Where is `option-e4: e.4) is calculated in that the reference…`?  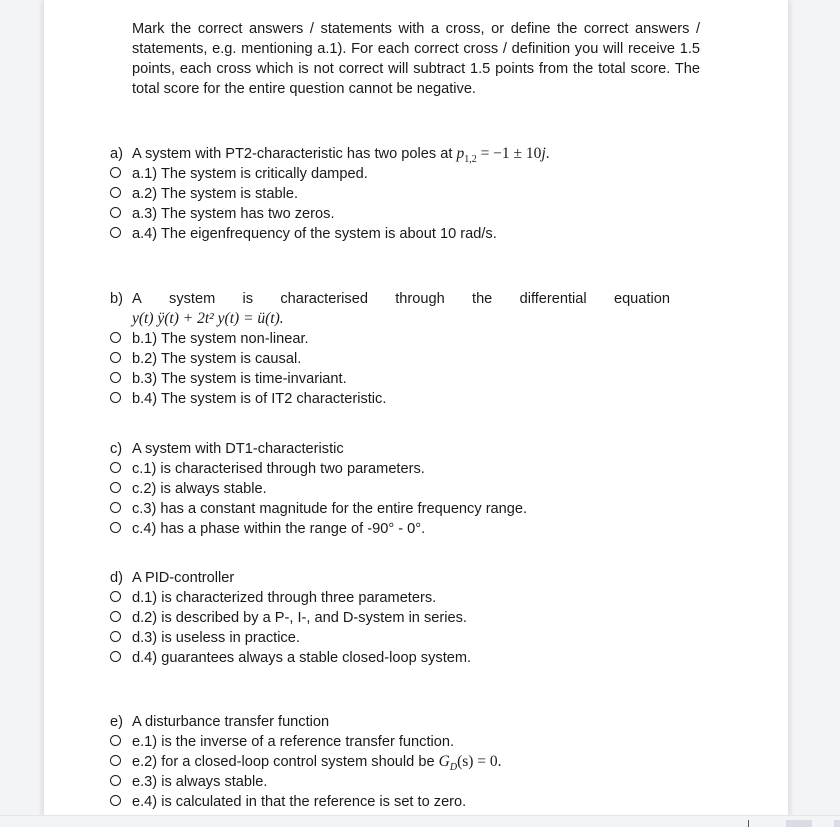 option-e4: e.4) is calculated in that the reference… is located at coordinates (390, 802).